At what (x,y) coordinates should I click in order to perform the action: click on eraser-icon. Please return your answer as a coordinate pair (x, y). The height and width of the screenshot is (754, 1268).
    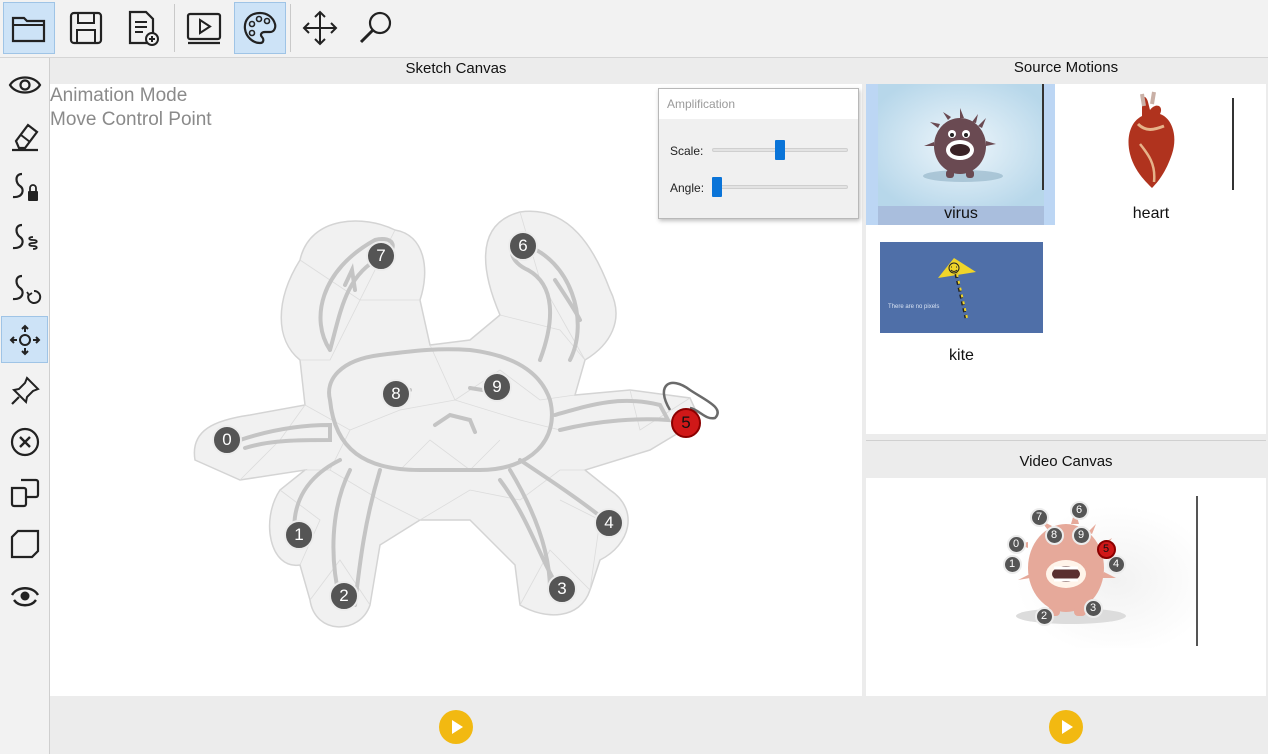
    Looking at the image, I should click on (25, 136).